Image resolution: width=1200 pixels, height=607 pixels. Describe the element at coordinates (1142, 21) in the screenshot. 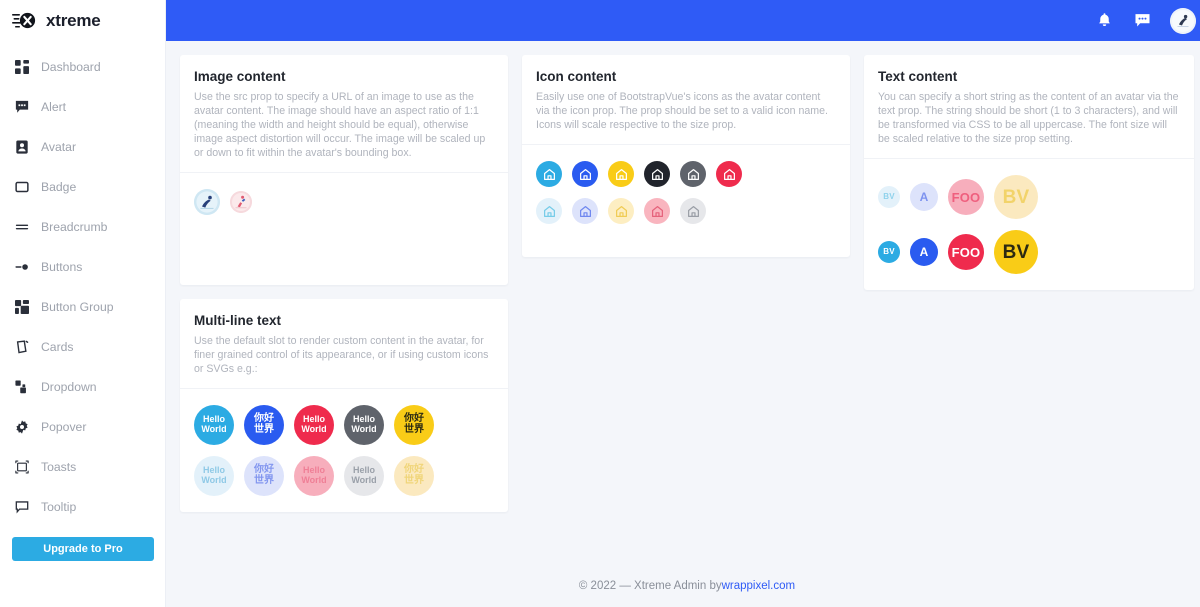

I see `chat-icon` at that location.